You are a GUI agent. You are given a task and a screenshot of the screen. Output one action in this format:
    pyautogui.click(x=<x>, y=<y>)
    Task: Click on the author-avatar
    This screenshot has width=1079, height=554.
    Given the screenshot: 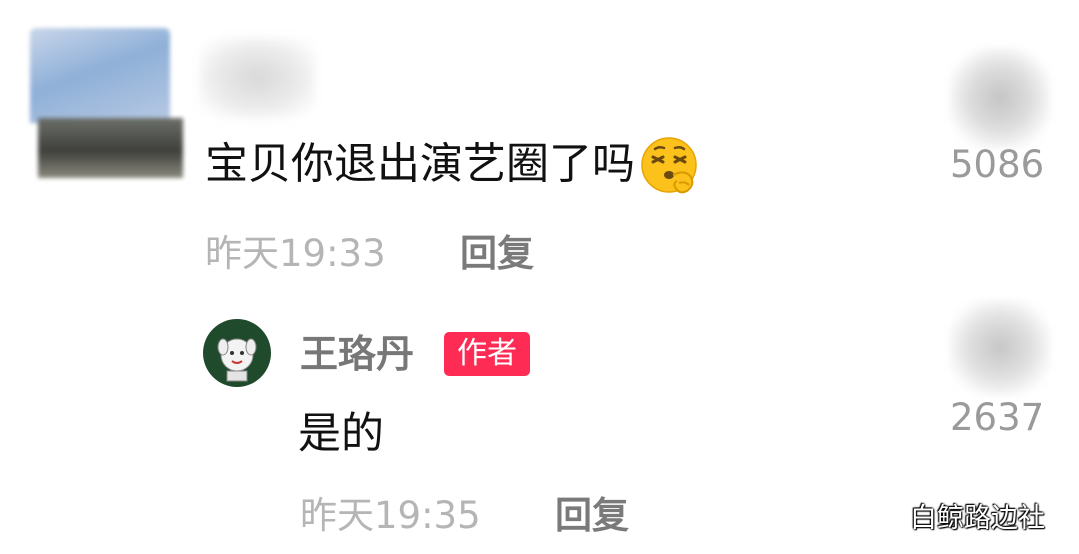 What is the action you would take?
    pyautogui.click(x=237, y=353)
    